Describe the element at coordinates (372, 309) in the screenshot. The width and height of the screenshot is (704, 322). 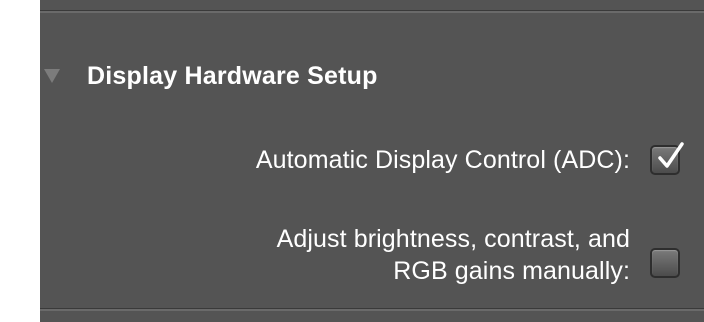
I see `bottom-divider` at that location.